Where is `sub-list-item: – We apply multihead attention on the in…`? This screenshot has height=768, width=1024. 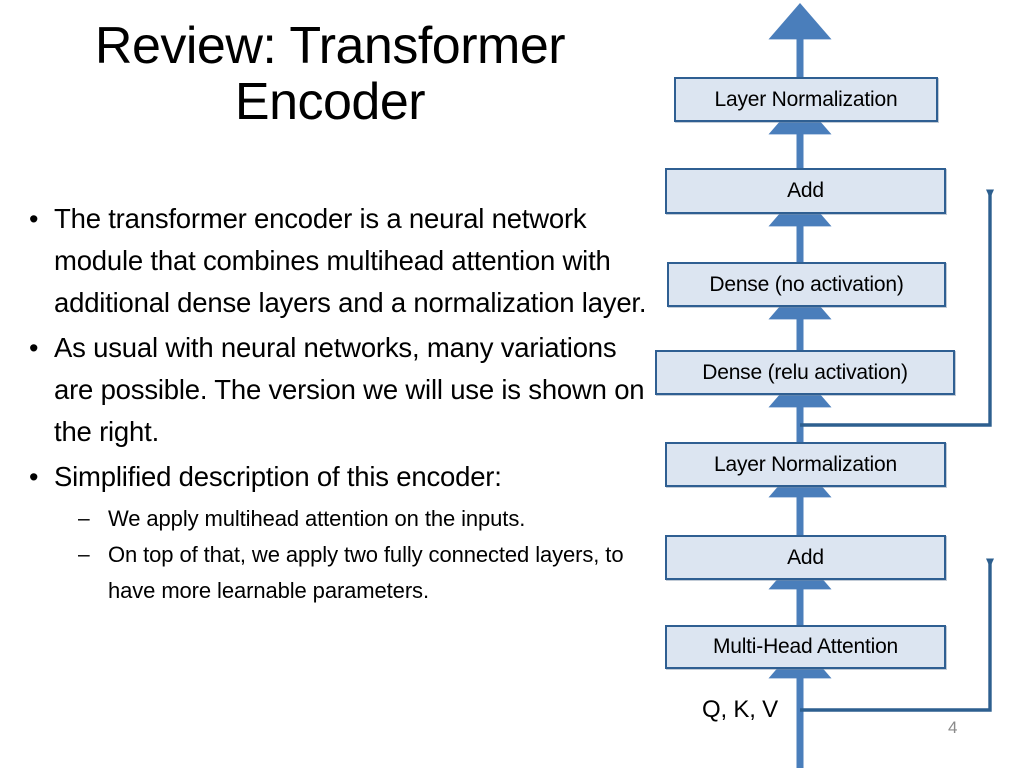 sub-list-item: – We apply multihead attention on the in… is located at coordinates (342, 519).